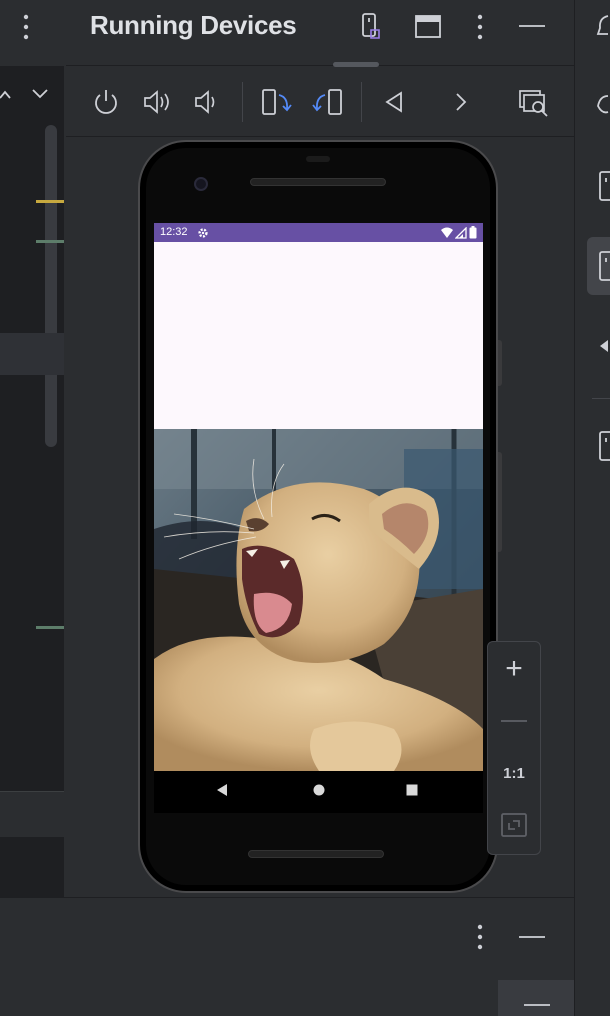 Image resolution: width=610 pixels, height=1016 pixels. What do you see at coordinates (193, 25) in the screenshot?
I see `page-title: Running Devices` at bounding box center [193, 25].